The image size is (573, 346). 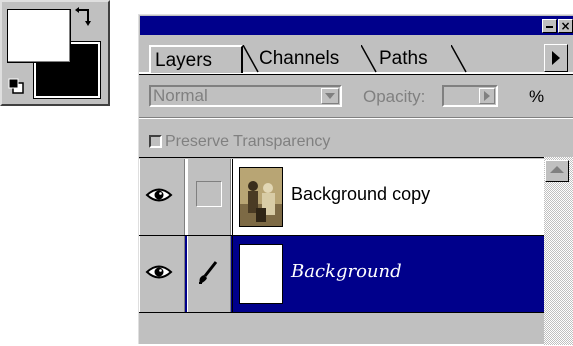 I want to click on opacity-slider-button, so click(x=487, y=96).